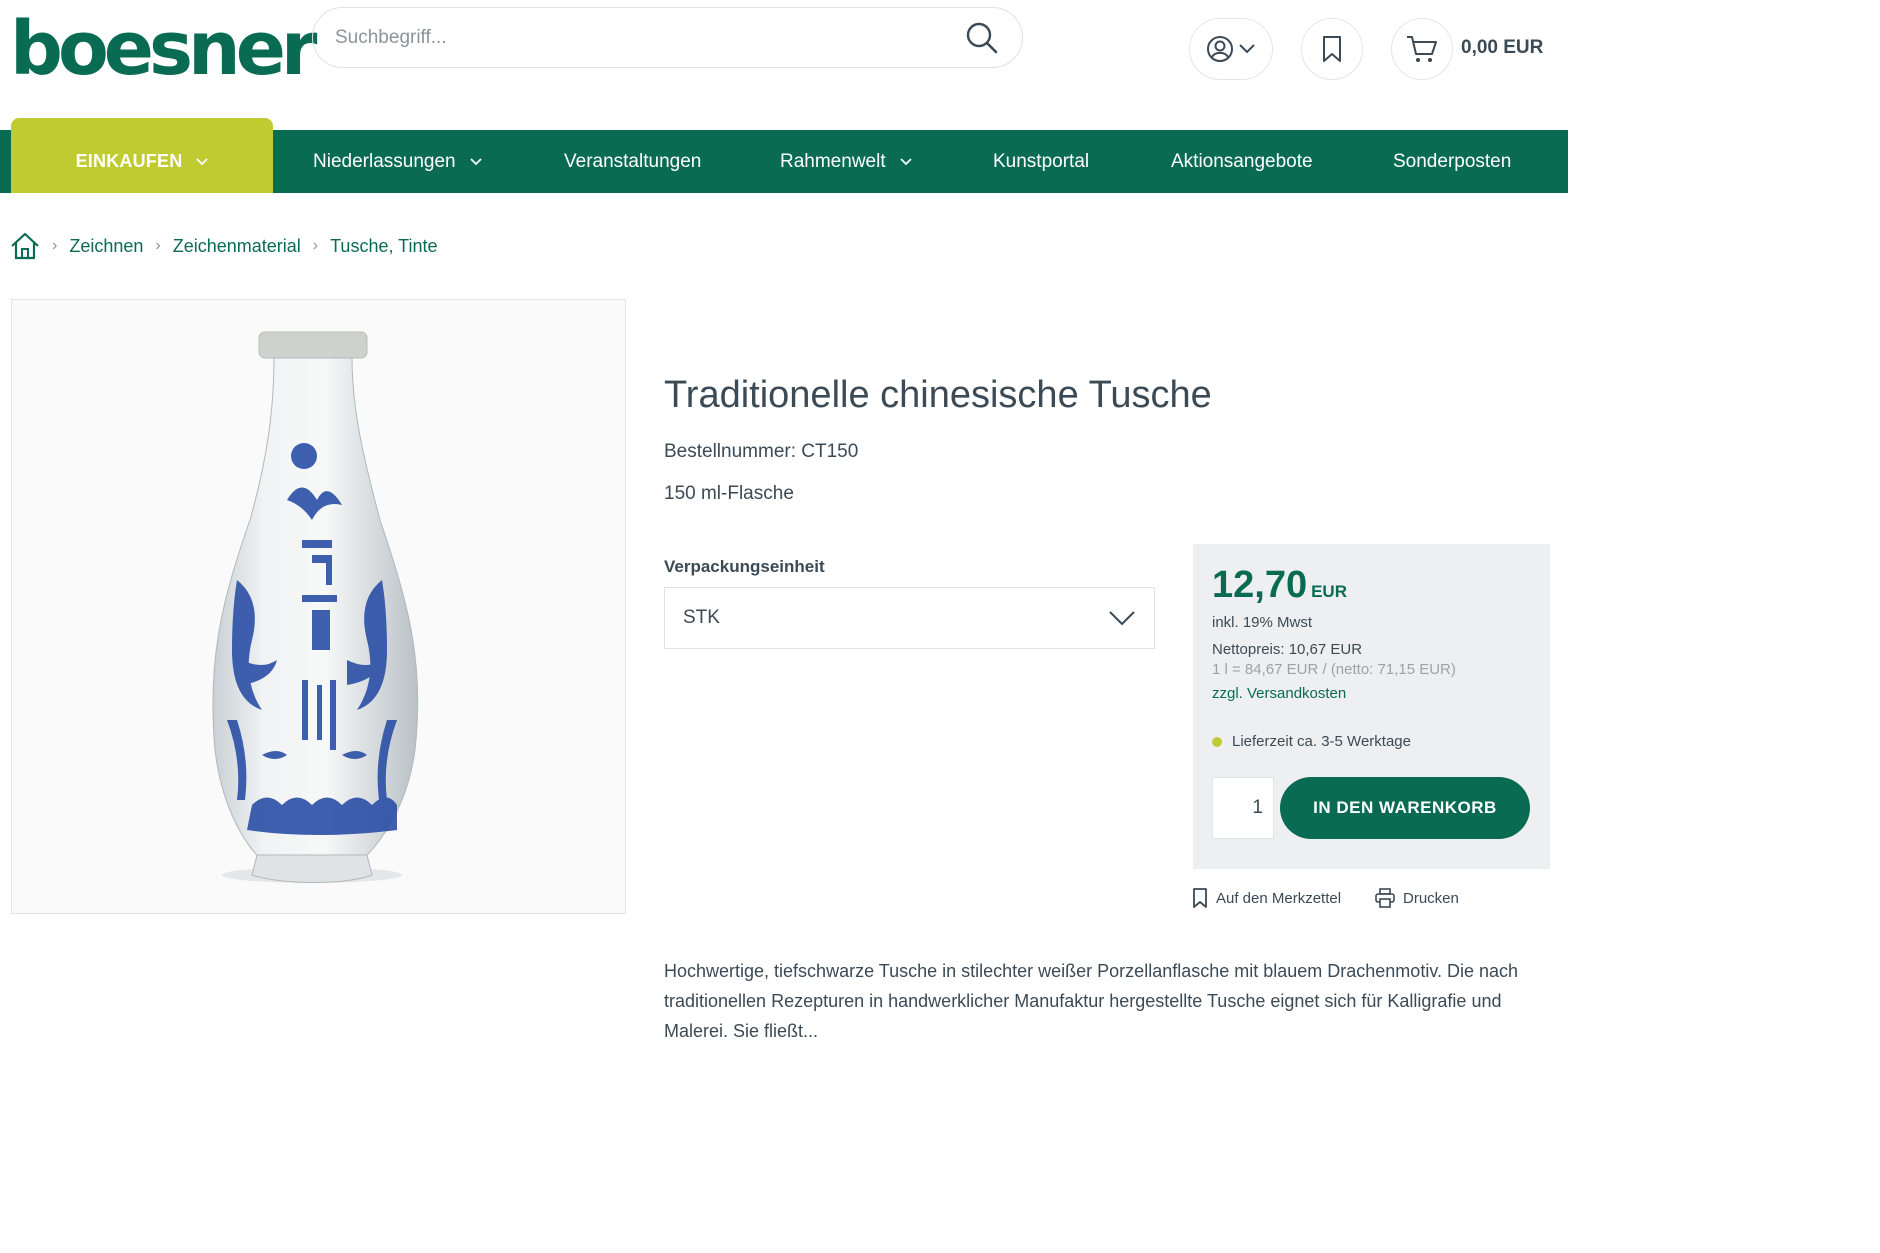  I want to click on nav-einkaufen-label: EINKAUFEN, so click(129, 161).